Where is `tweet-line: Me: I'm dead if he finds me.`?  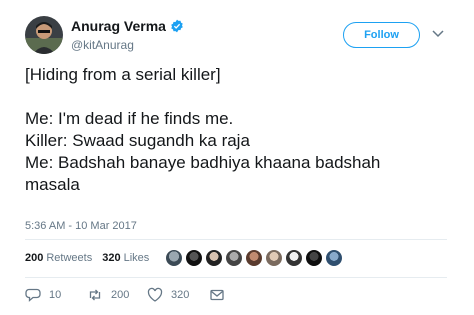
tweet-line: Me: I'm dead if he finds me. is located at coordinates (129, 118).